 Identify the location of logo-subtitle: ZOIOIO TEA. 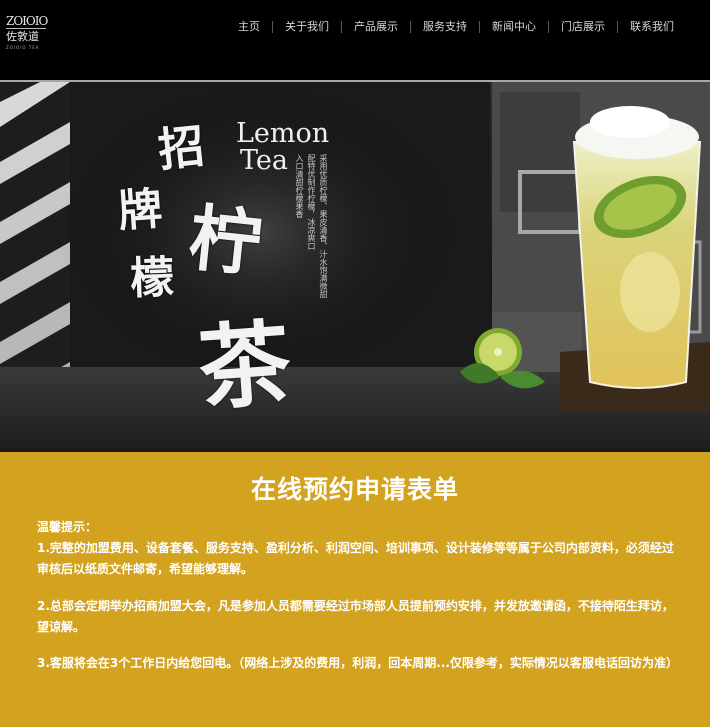
(23, 47).